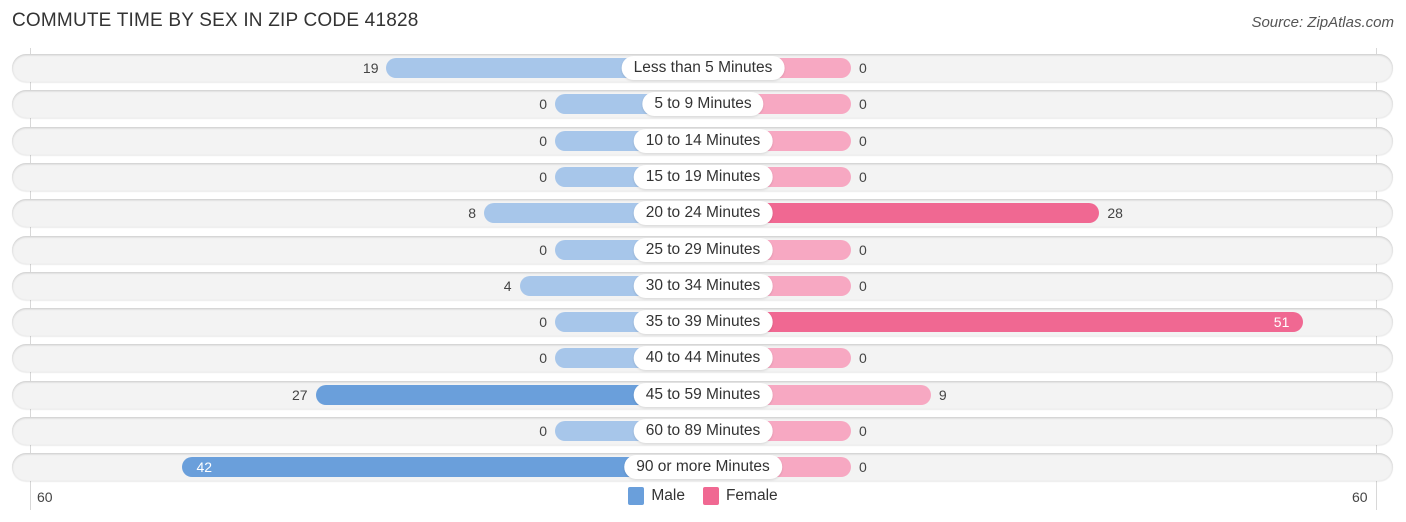 The height and width of the screenshot is (522, 1406). Describe the element at coordinates (204, 467) in the screenshot. I see `value-label-male: 42` at that location.